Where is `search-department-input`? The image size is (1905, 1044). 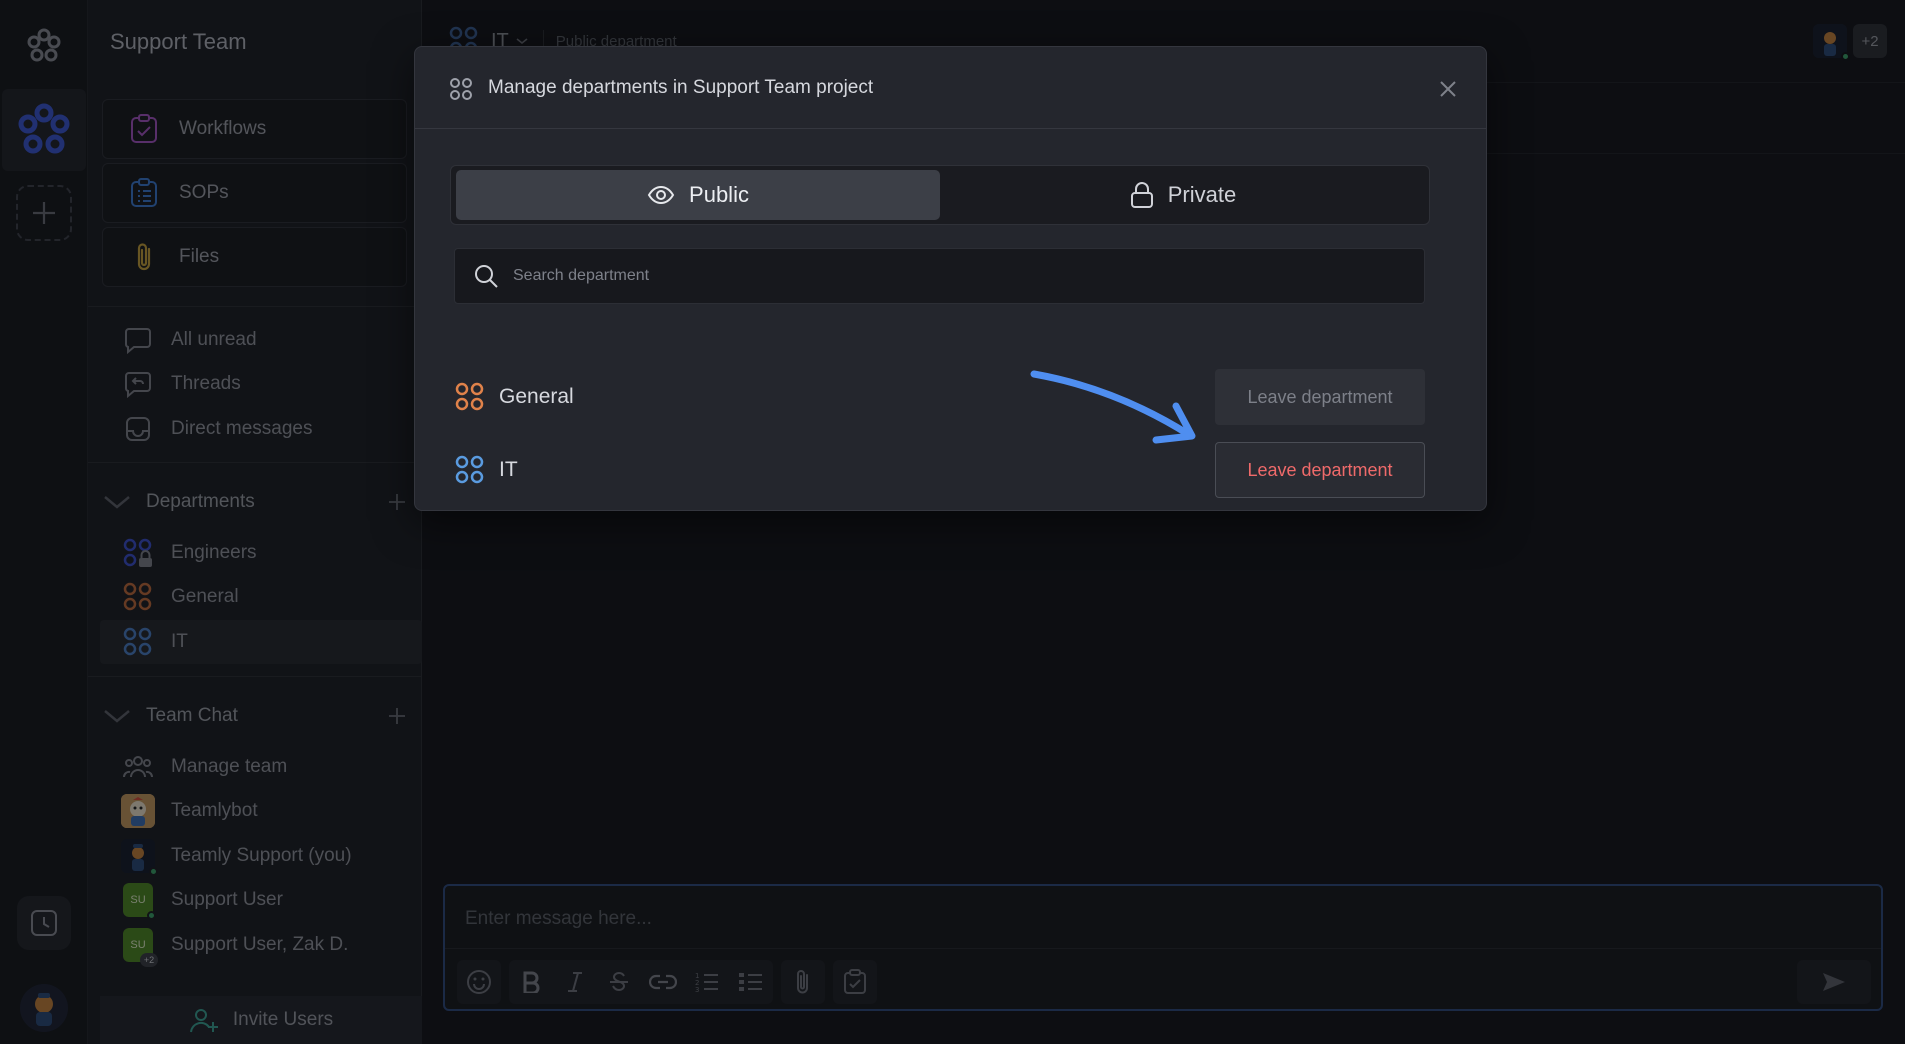 search-department-input is located at coordinates (953, 276).